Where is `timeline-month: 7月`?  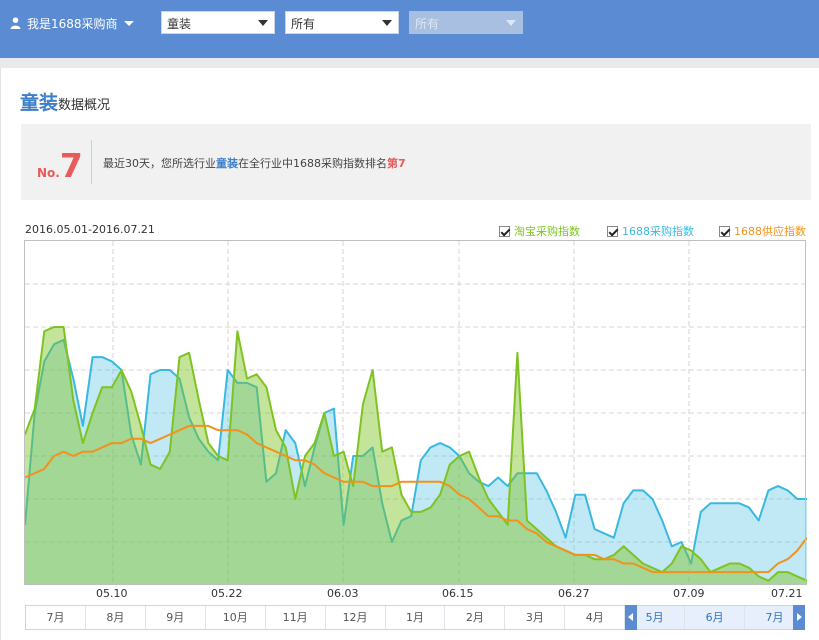
timeline-month: 7月 is located at coordinates (56, 617).